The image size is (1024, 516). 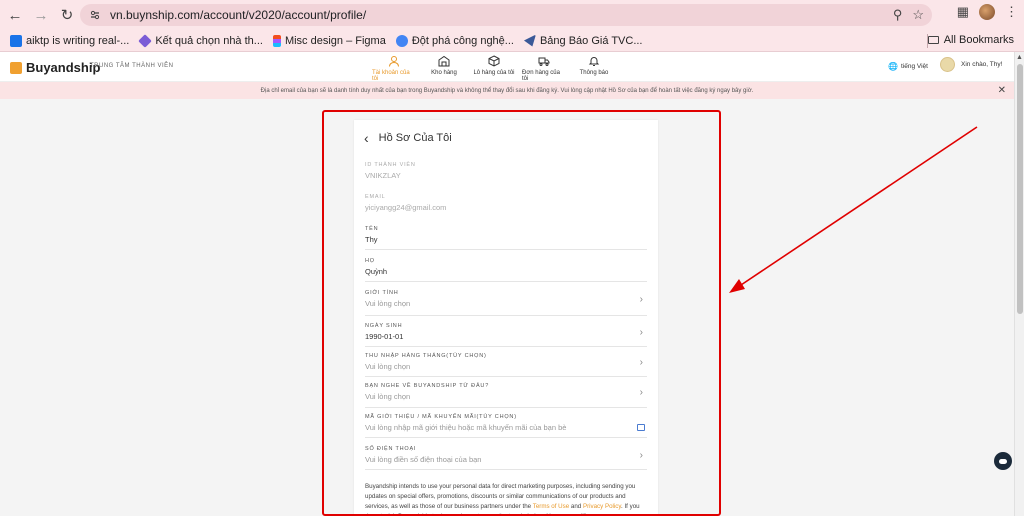 I want to click on chat-support-button, so click(x=1003, y=461).